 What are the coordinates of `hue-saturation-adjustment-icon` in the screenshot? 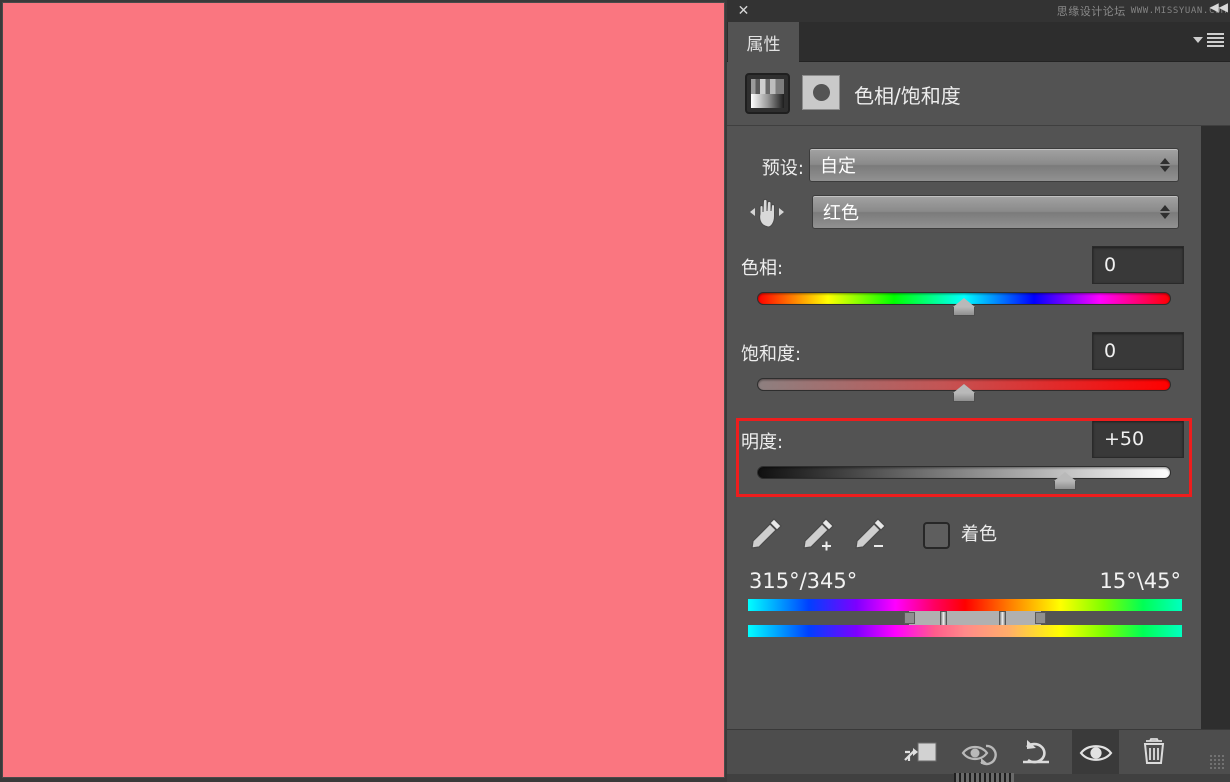 It's located at (767, 93).